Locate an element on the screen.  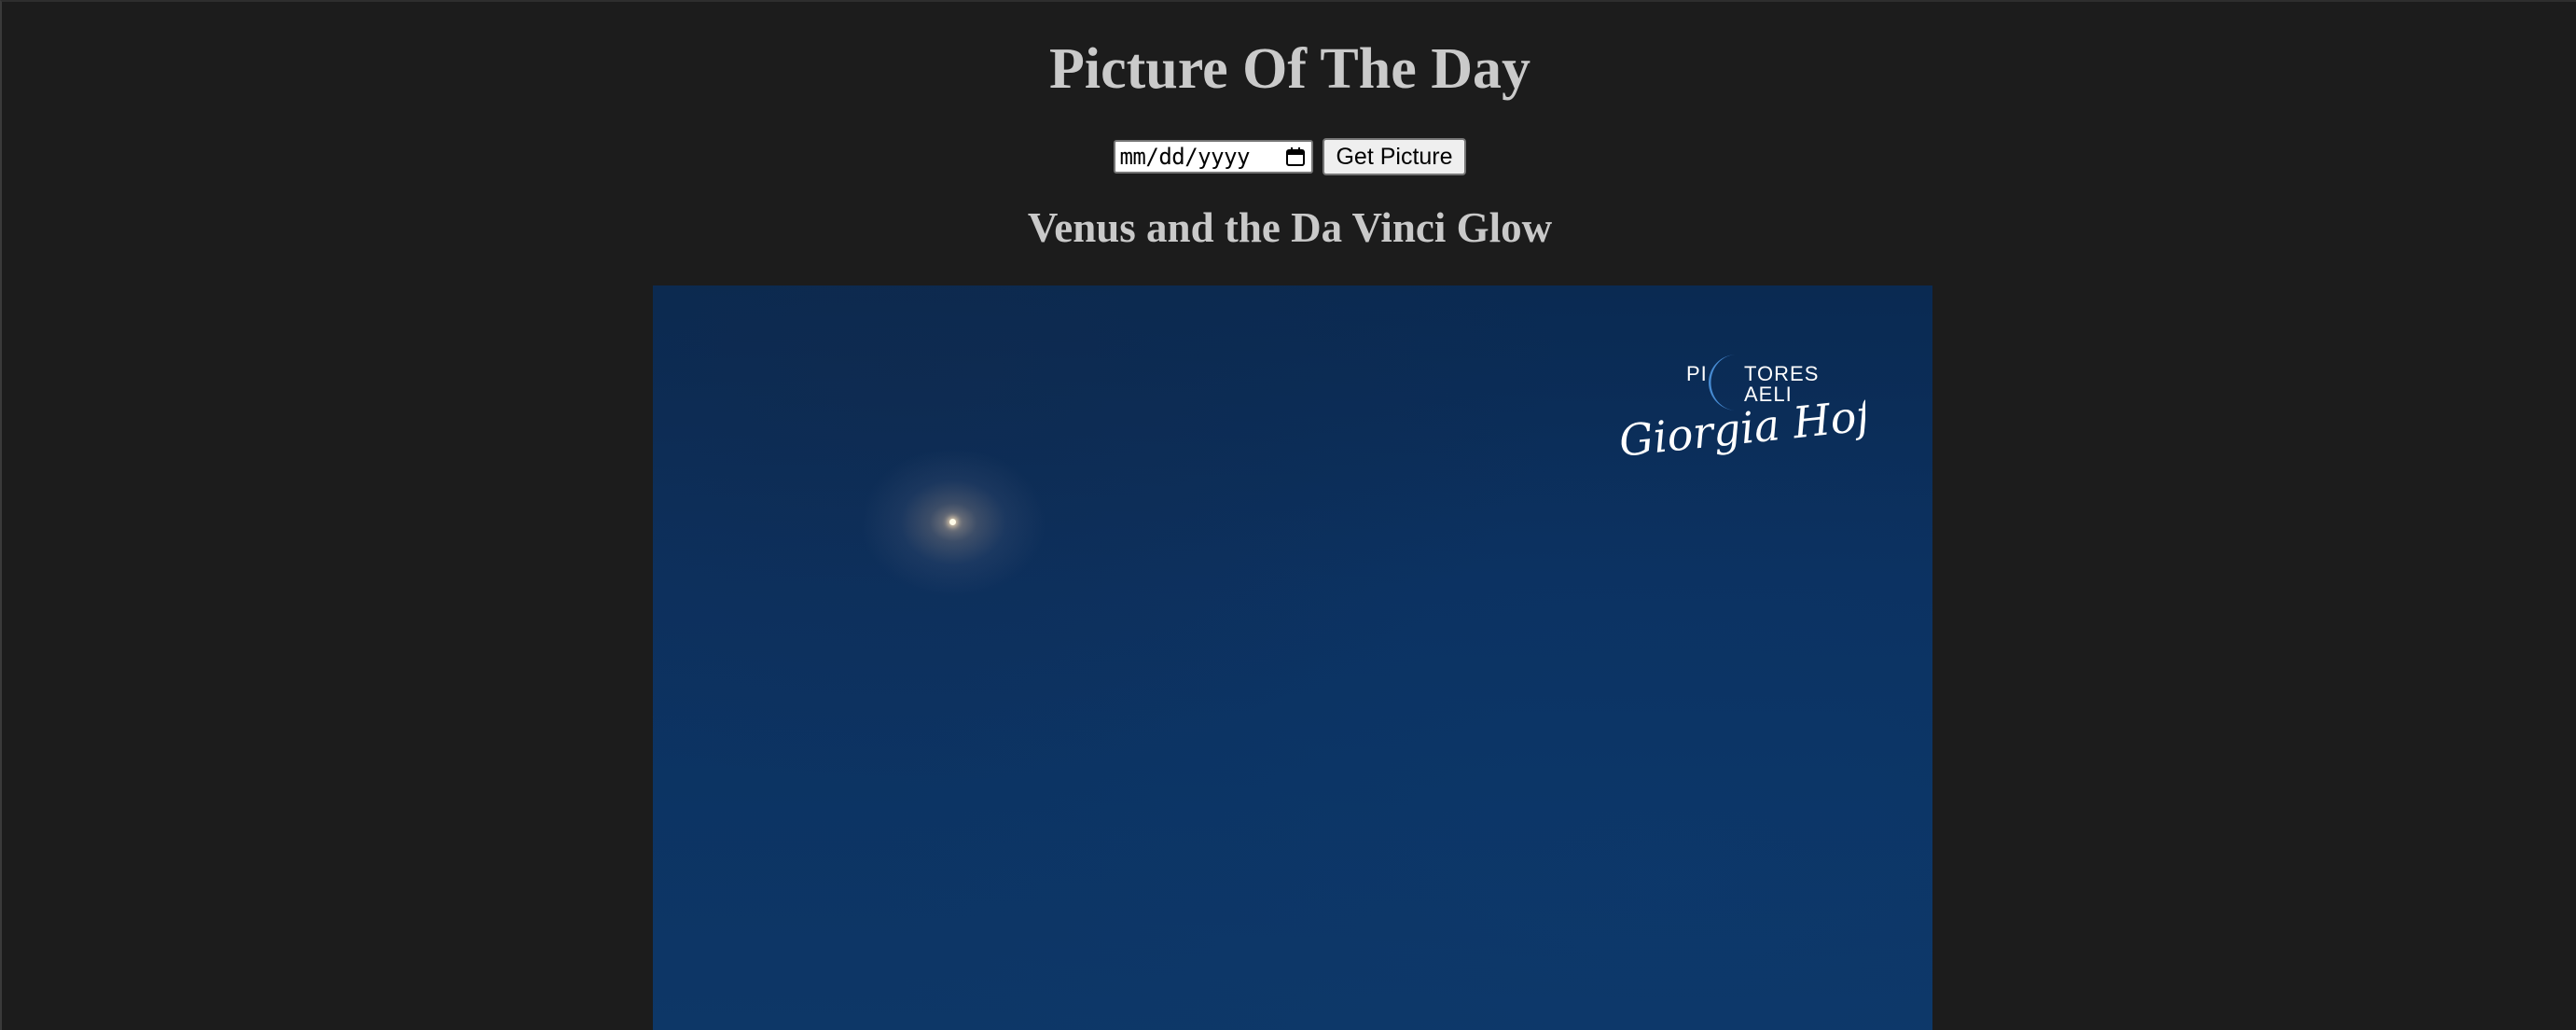
date-input: mm/dd/yyyy is located at coordinates (1214, 157).